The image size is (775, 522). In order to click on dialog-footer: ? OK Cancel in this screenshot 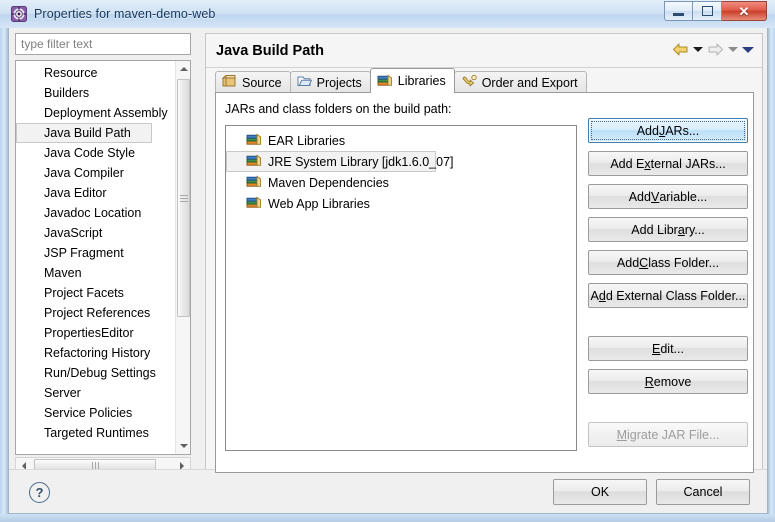, I will do `click(388, 491)`.